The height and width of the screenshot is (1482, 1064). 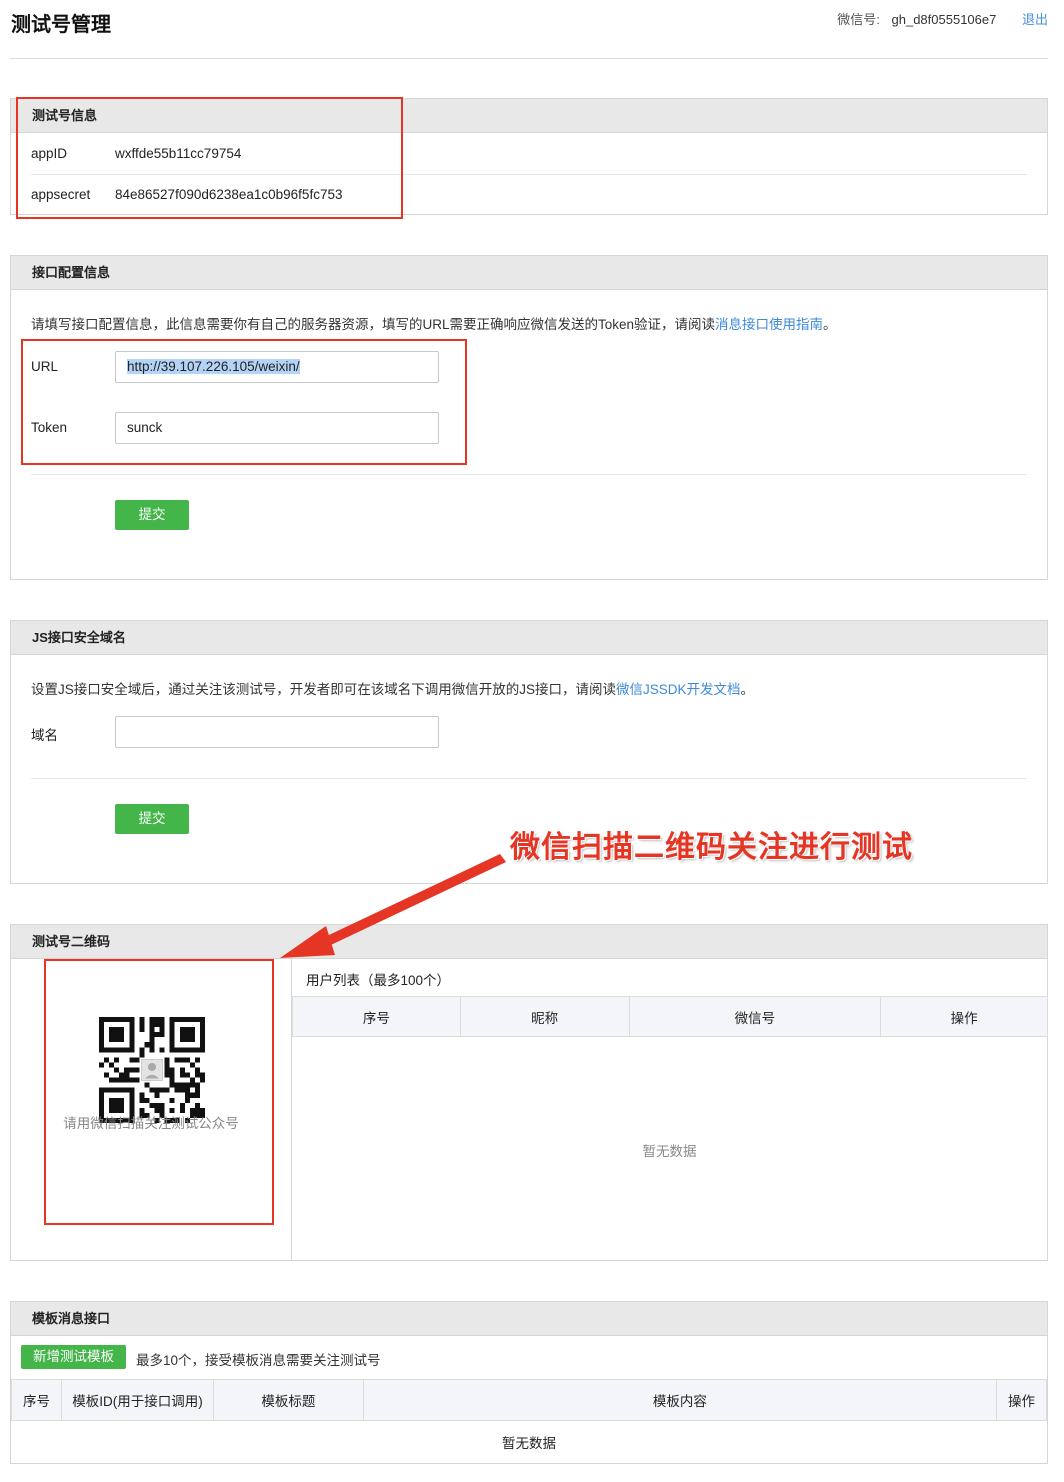 What do you see at coordinates (858, 19) in the screenshot?
I see `wechat-id-label: 微信号:` at bounding box center [858, 19].